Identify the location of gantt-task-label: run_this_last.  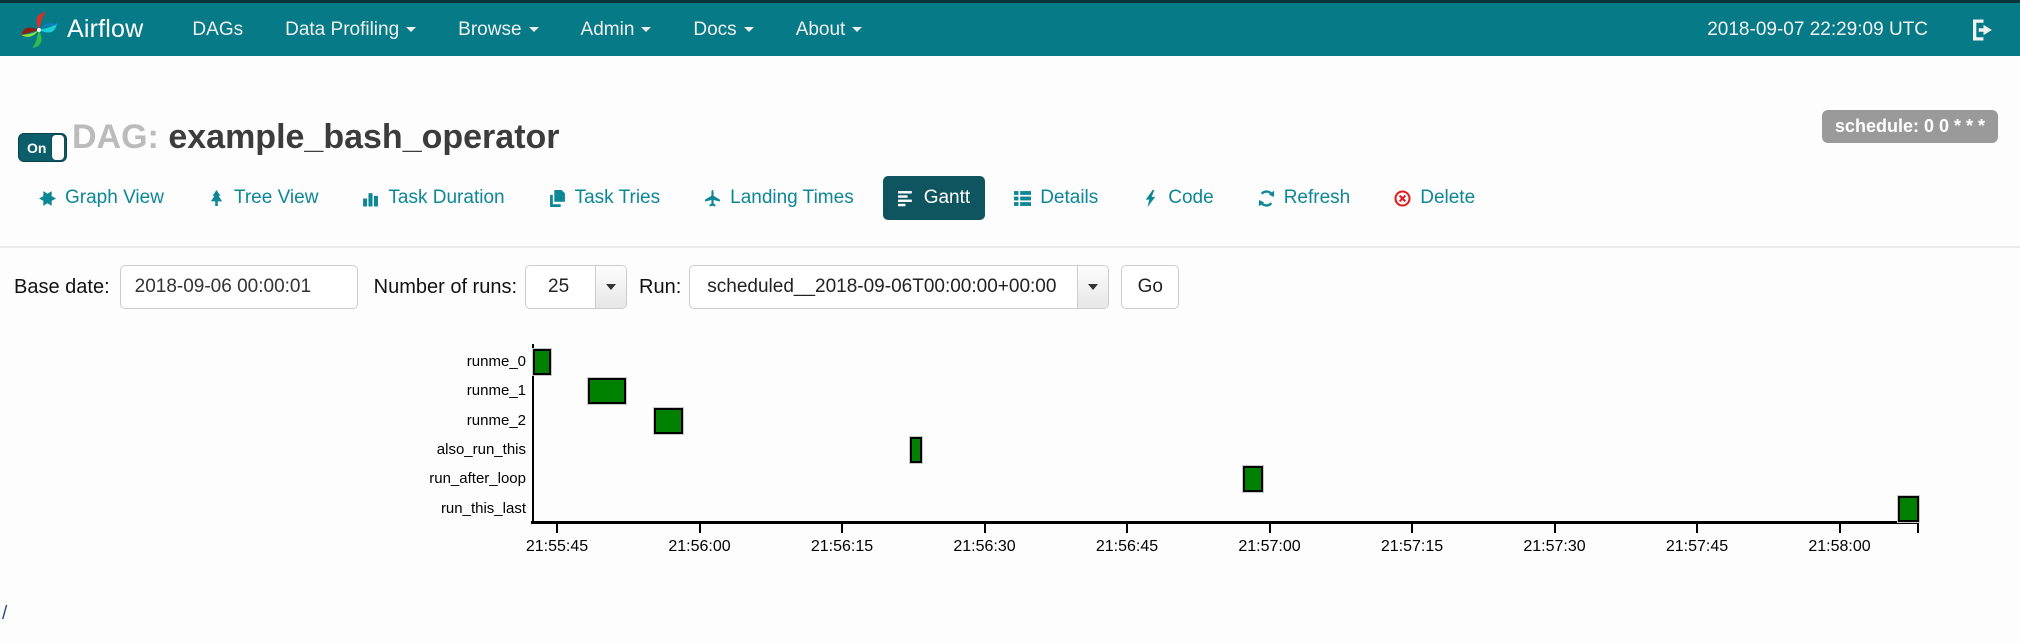
(483, 508).